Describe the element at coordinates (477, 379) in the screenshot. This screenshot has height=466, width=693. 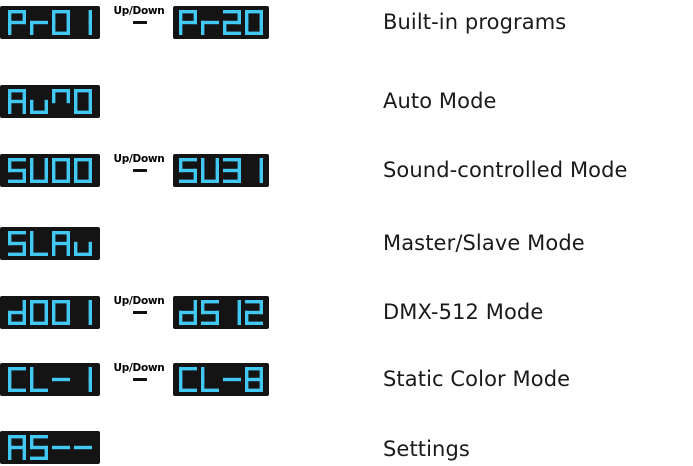
I see `mode-description: Static Color Mode` at that location.